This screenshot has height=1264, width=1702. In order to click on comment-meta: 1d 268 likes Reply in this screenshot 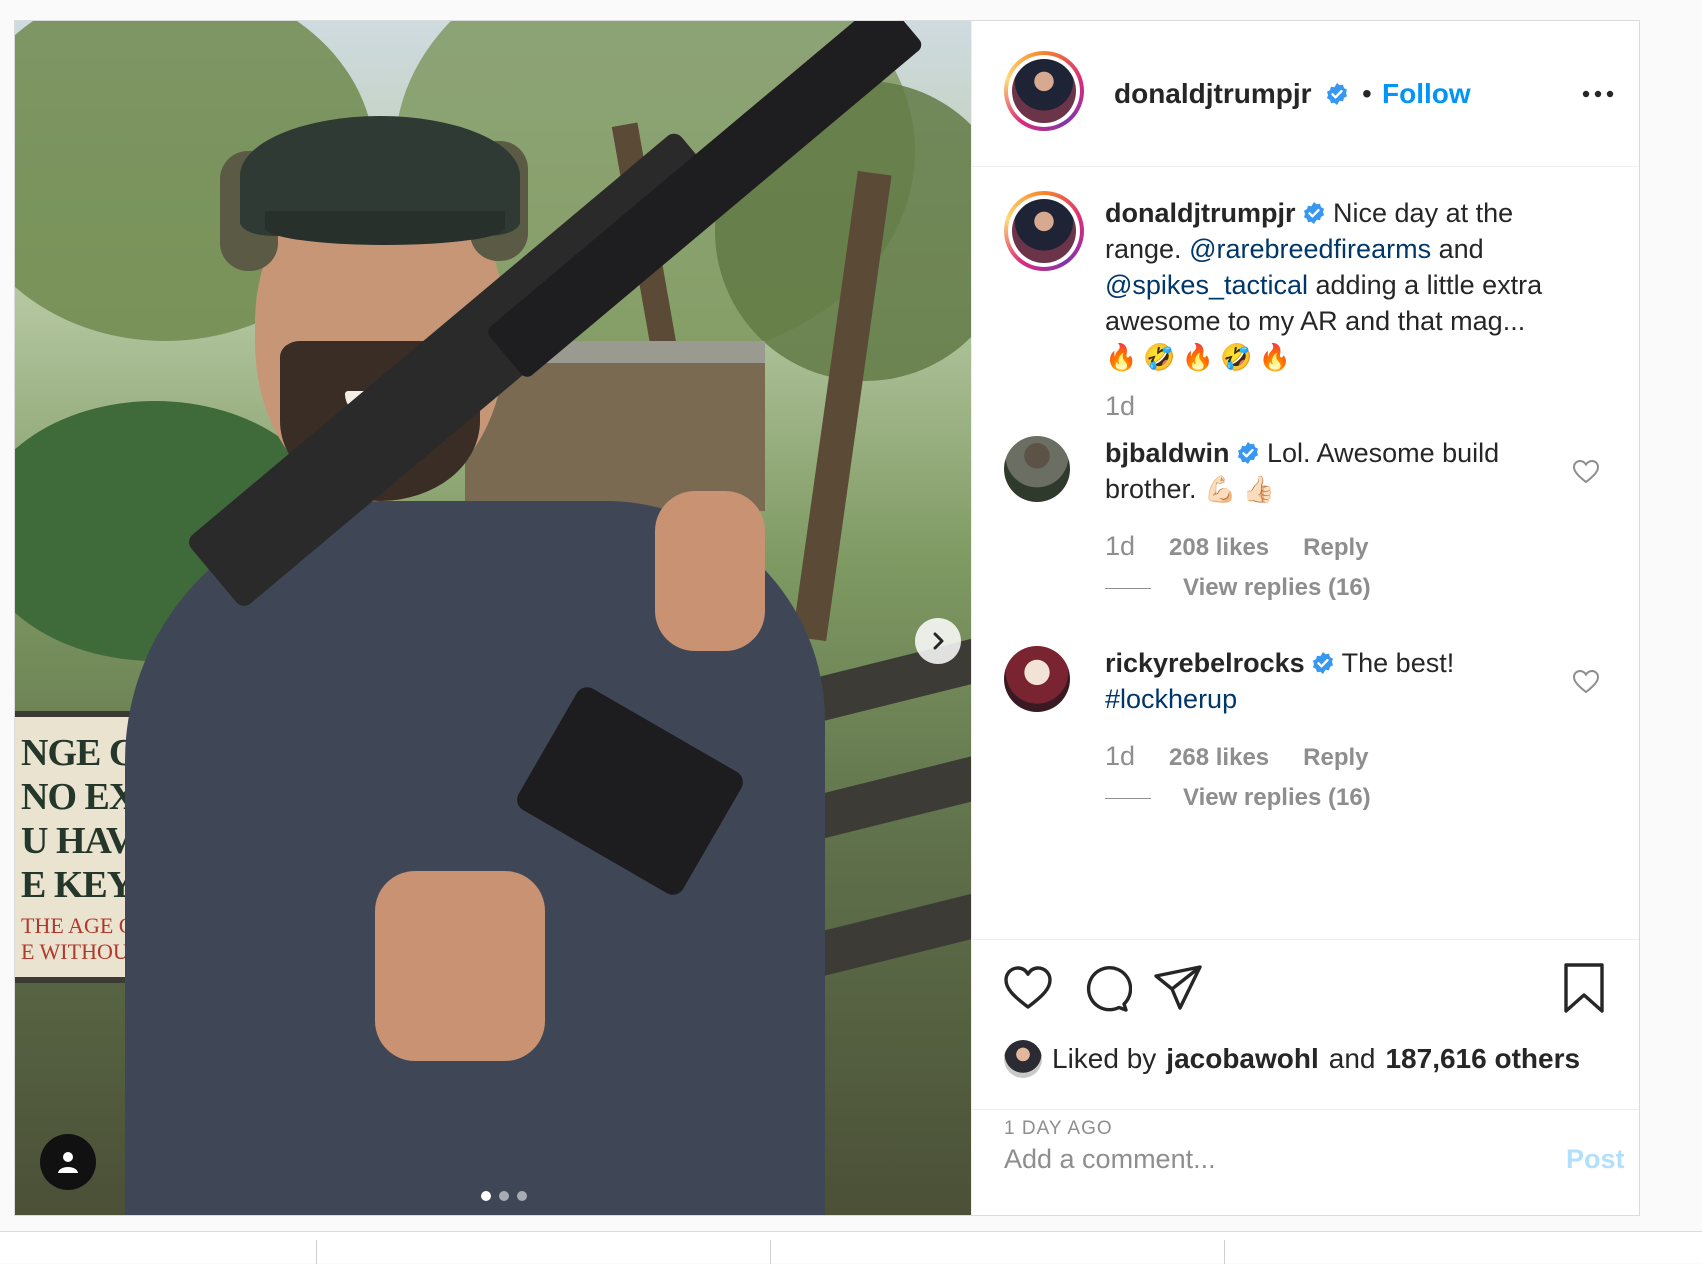, I will do `click(1237, 756)`.